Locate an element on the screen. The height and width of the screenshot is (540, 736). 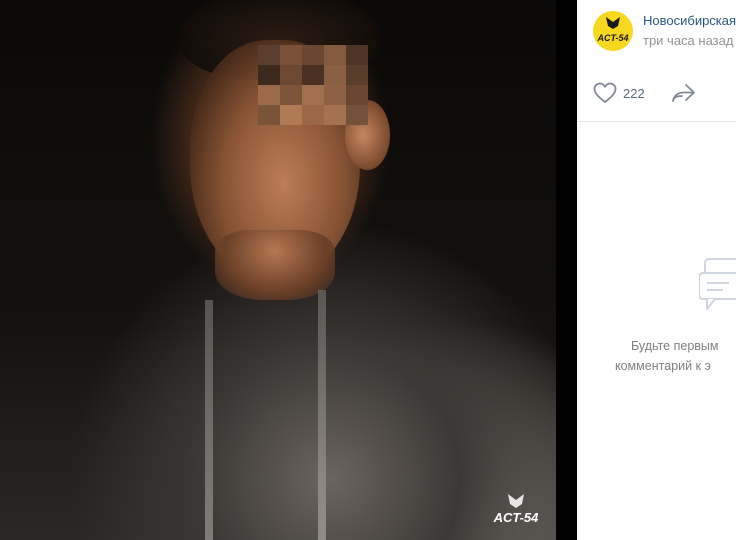
hood-cord-left is located at coordinates (209, 420).